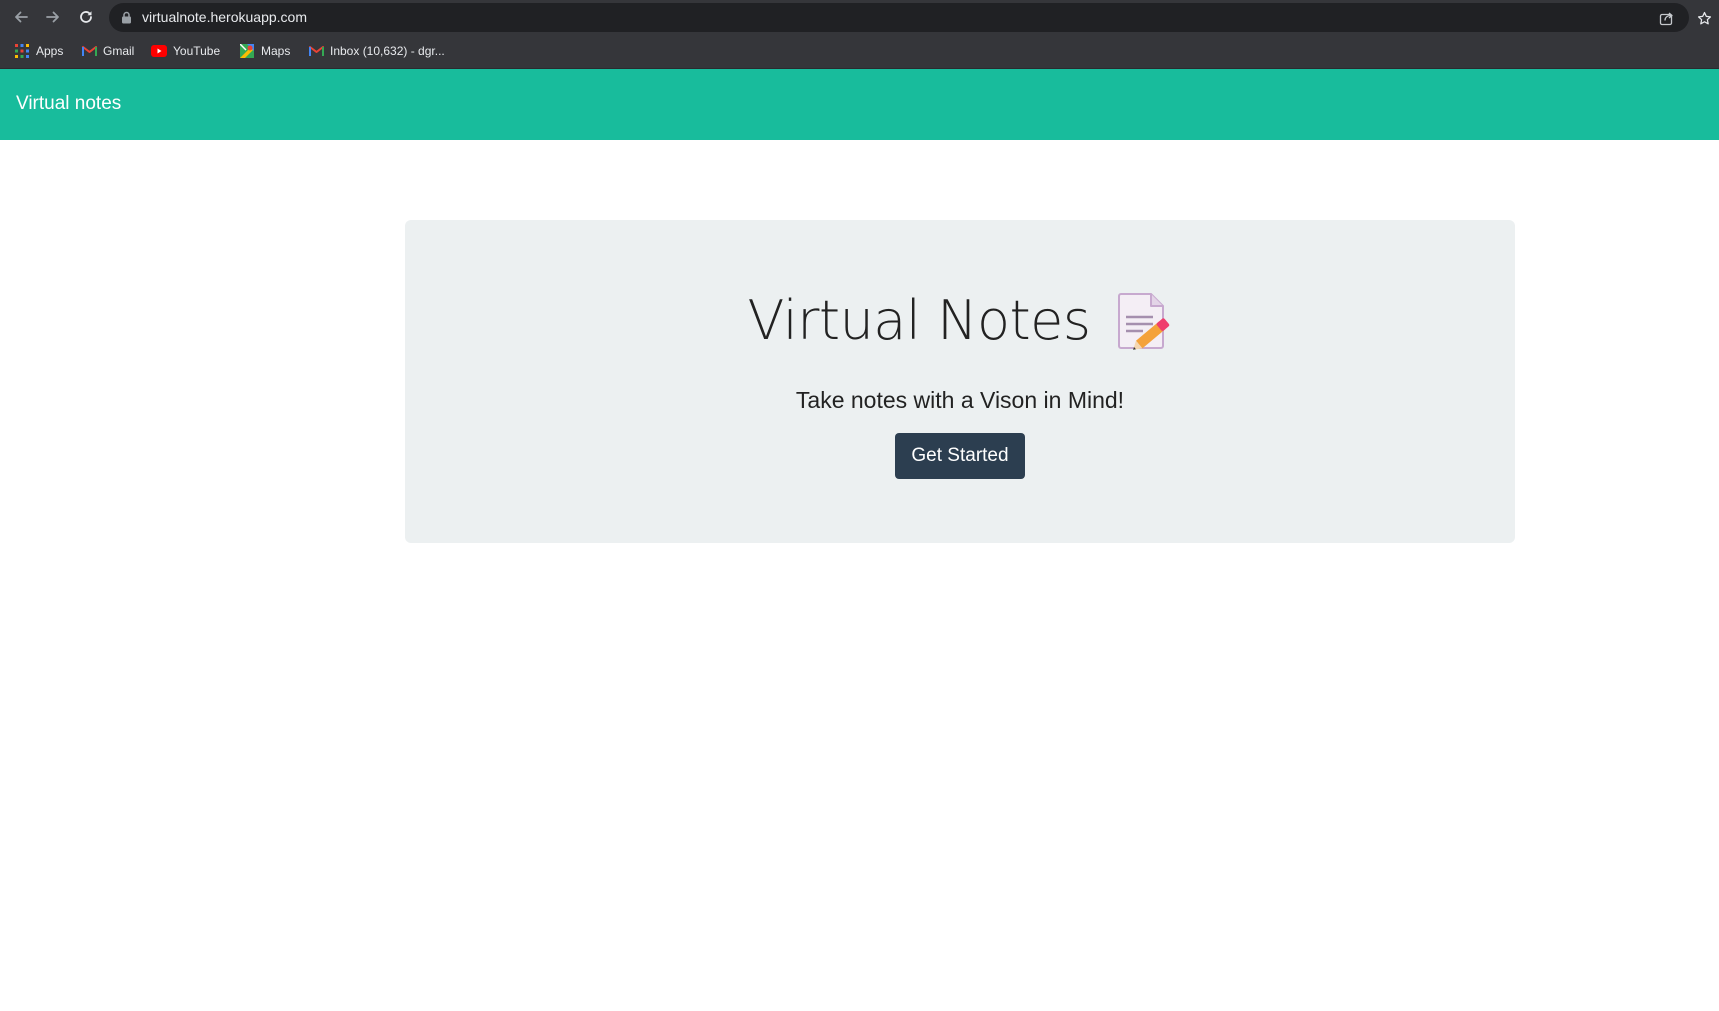 Image resolution: width=1719 pixels, height=1011 pixels. What do you see at coordinates (859, 104) in the screenshot?
I see `site-navbar: Virtual notes` at bounding box center [859, 104].